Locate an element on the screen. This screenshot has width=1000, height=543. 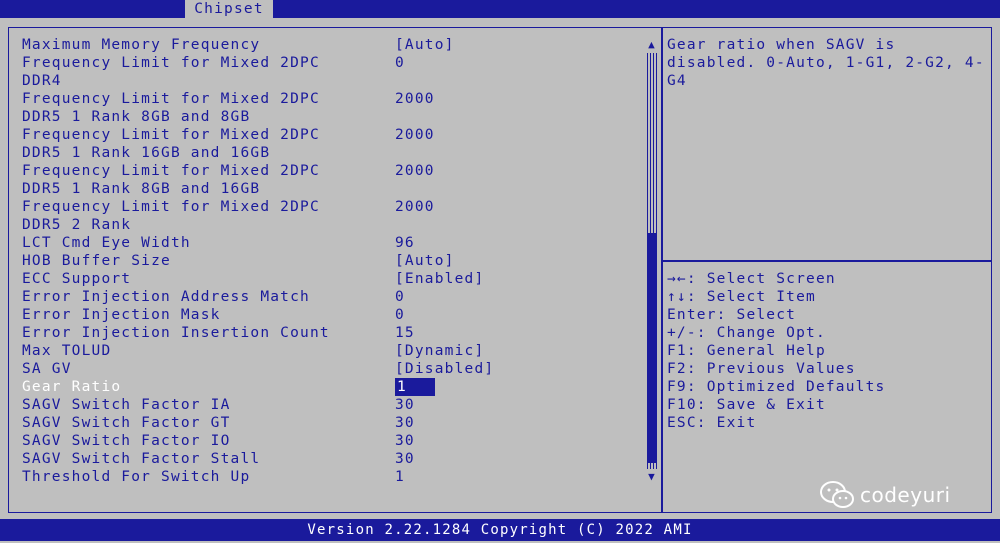
setting-value: [Dynamic] is located at coordinates (439, 351).